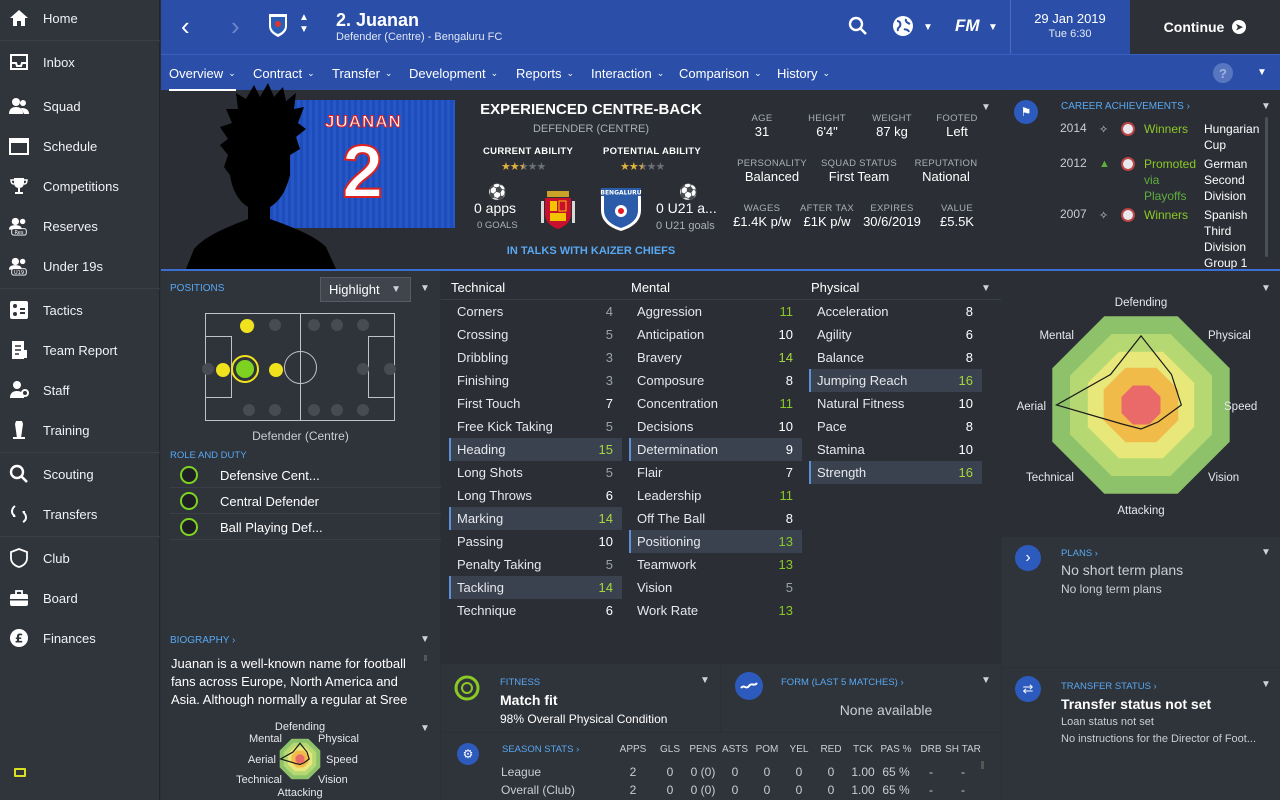 The width and height of the screenshot is (1280, 800). I want to click on attribute-row: Dribbling 3, so click(535, 357).